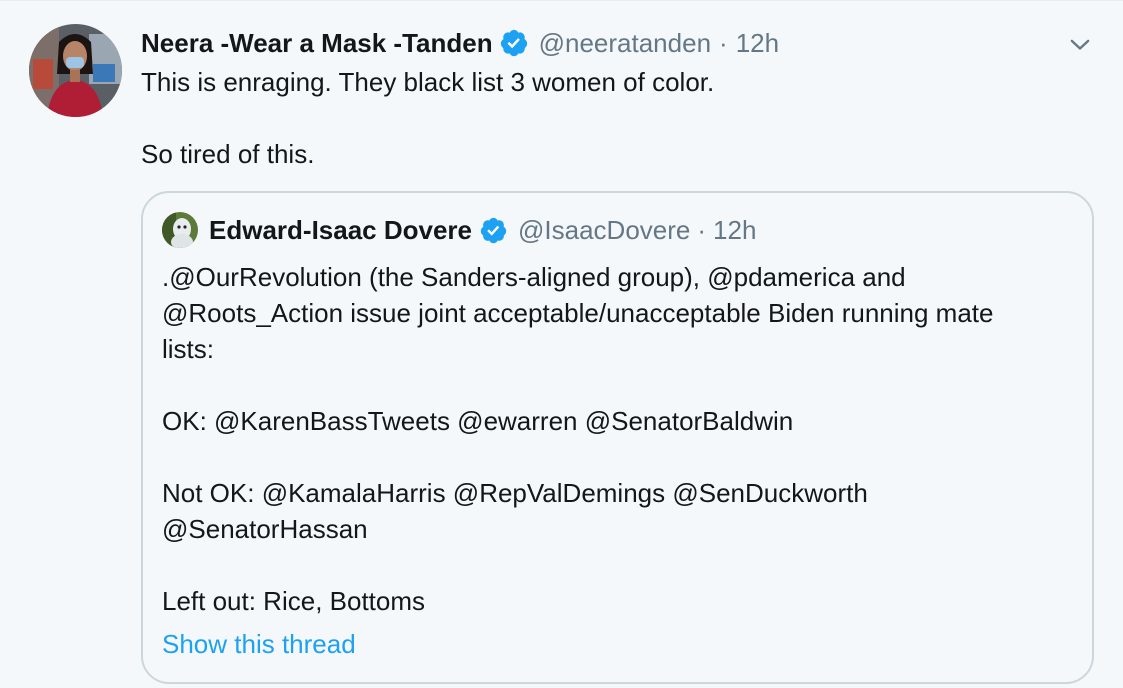 Image resolution: width=1123 pixels, height=688 pixels. Describe the element at coordinates (317, 43) in the screenshot. I see `author-display-name: Neera -Wear a Mask -Tanden` at that location.